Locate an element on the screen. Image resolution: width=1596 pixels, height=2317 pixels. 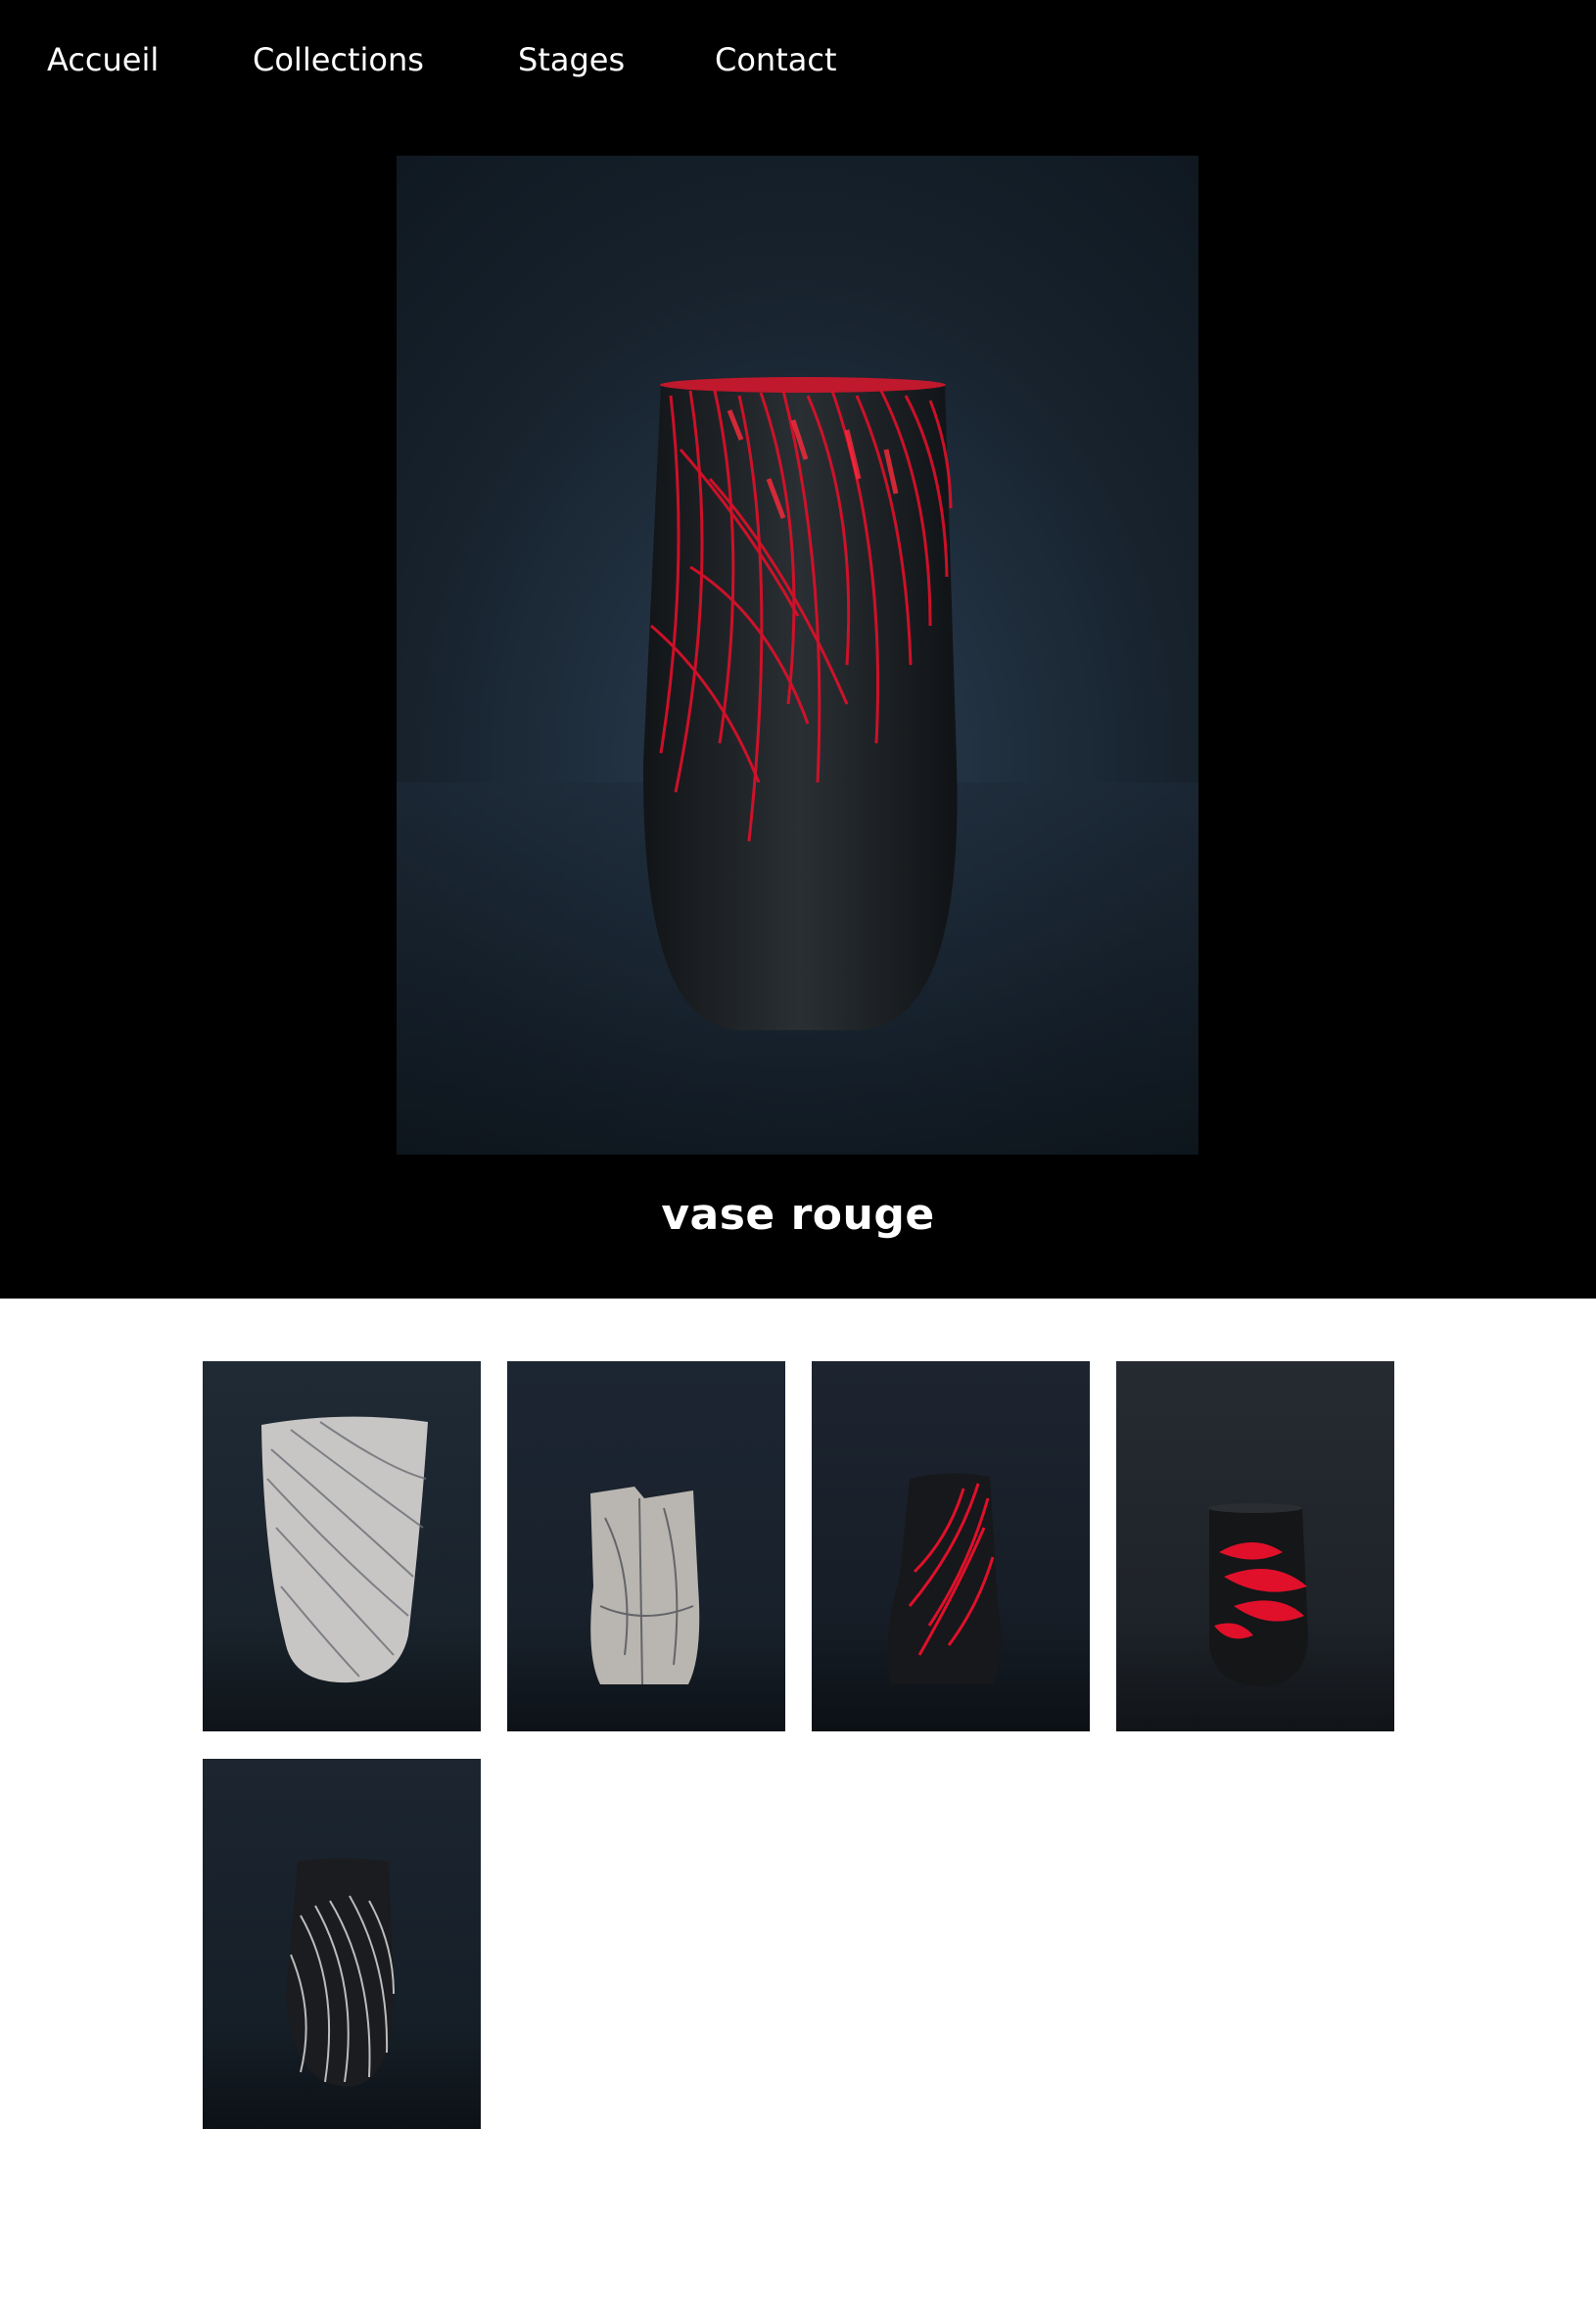
main-navigation: Accueil Collections Stages Contact is located at coordinates (798, 62).